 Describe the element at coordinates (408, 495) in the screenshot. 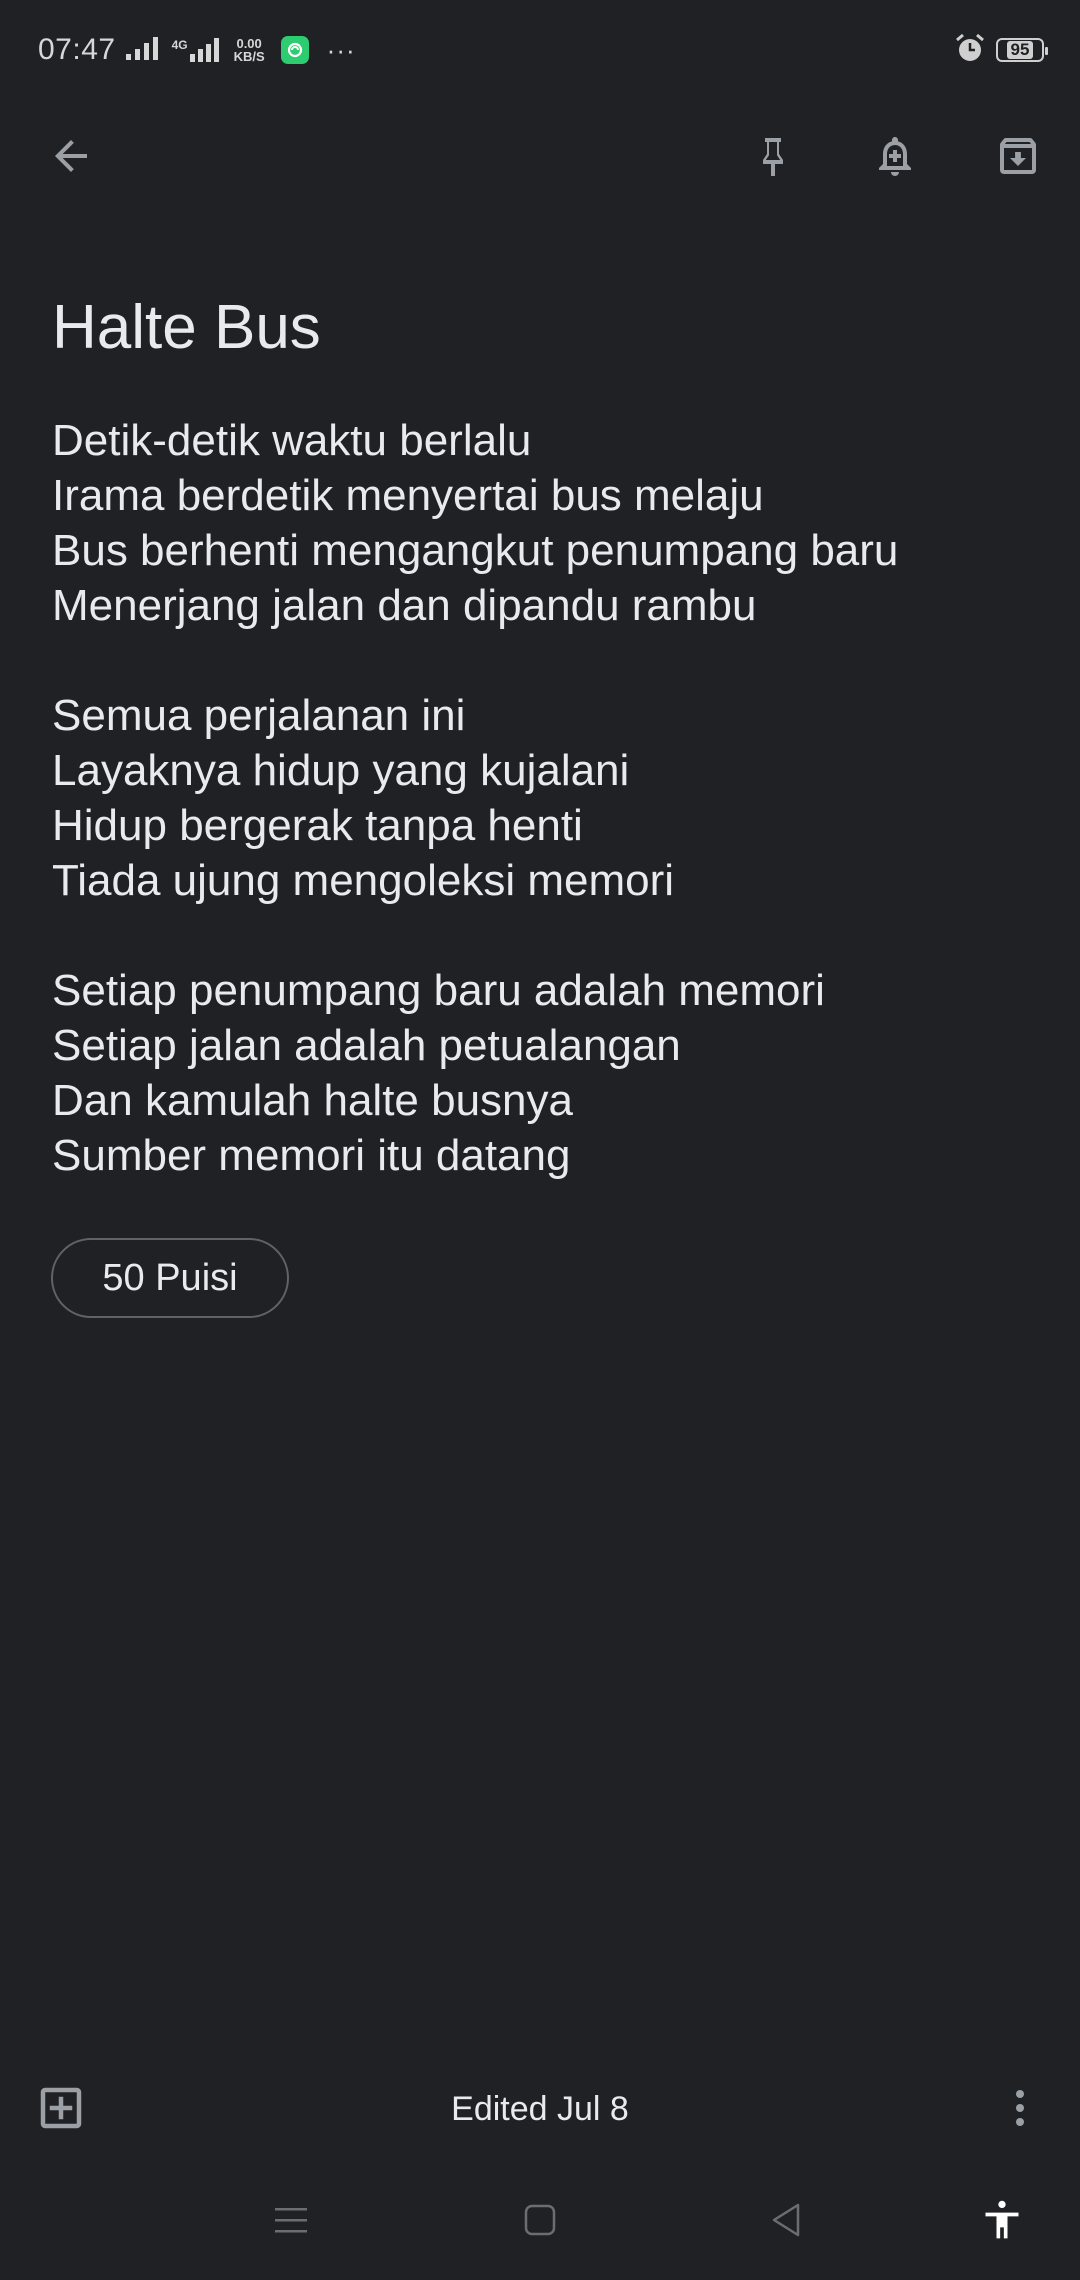

I see `verse-line: Irama berdetik menyertai bus melaju` at that location.